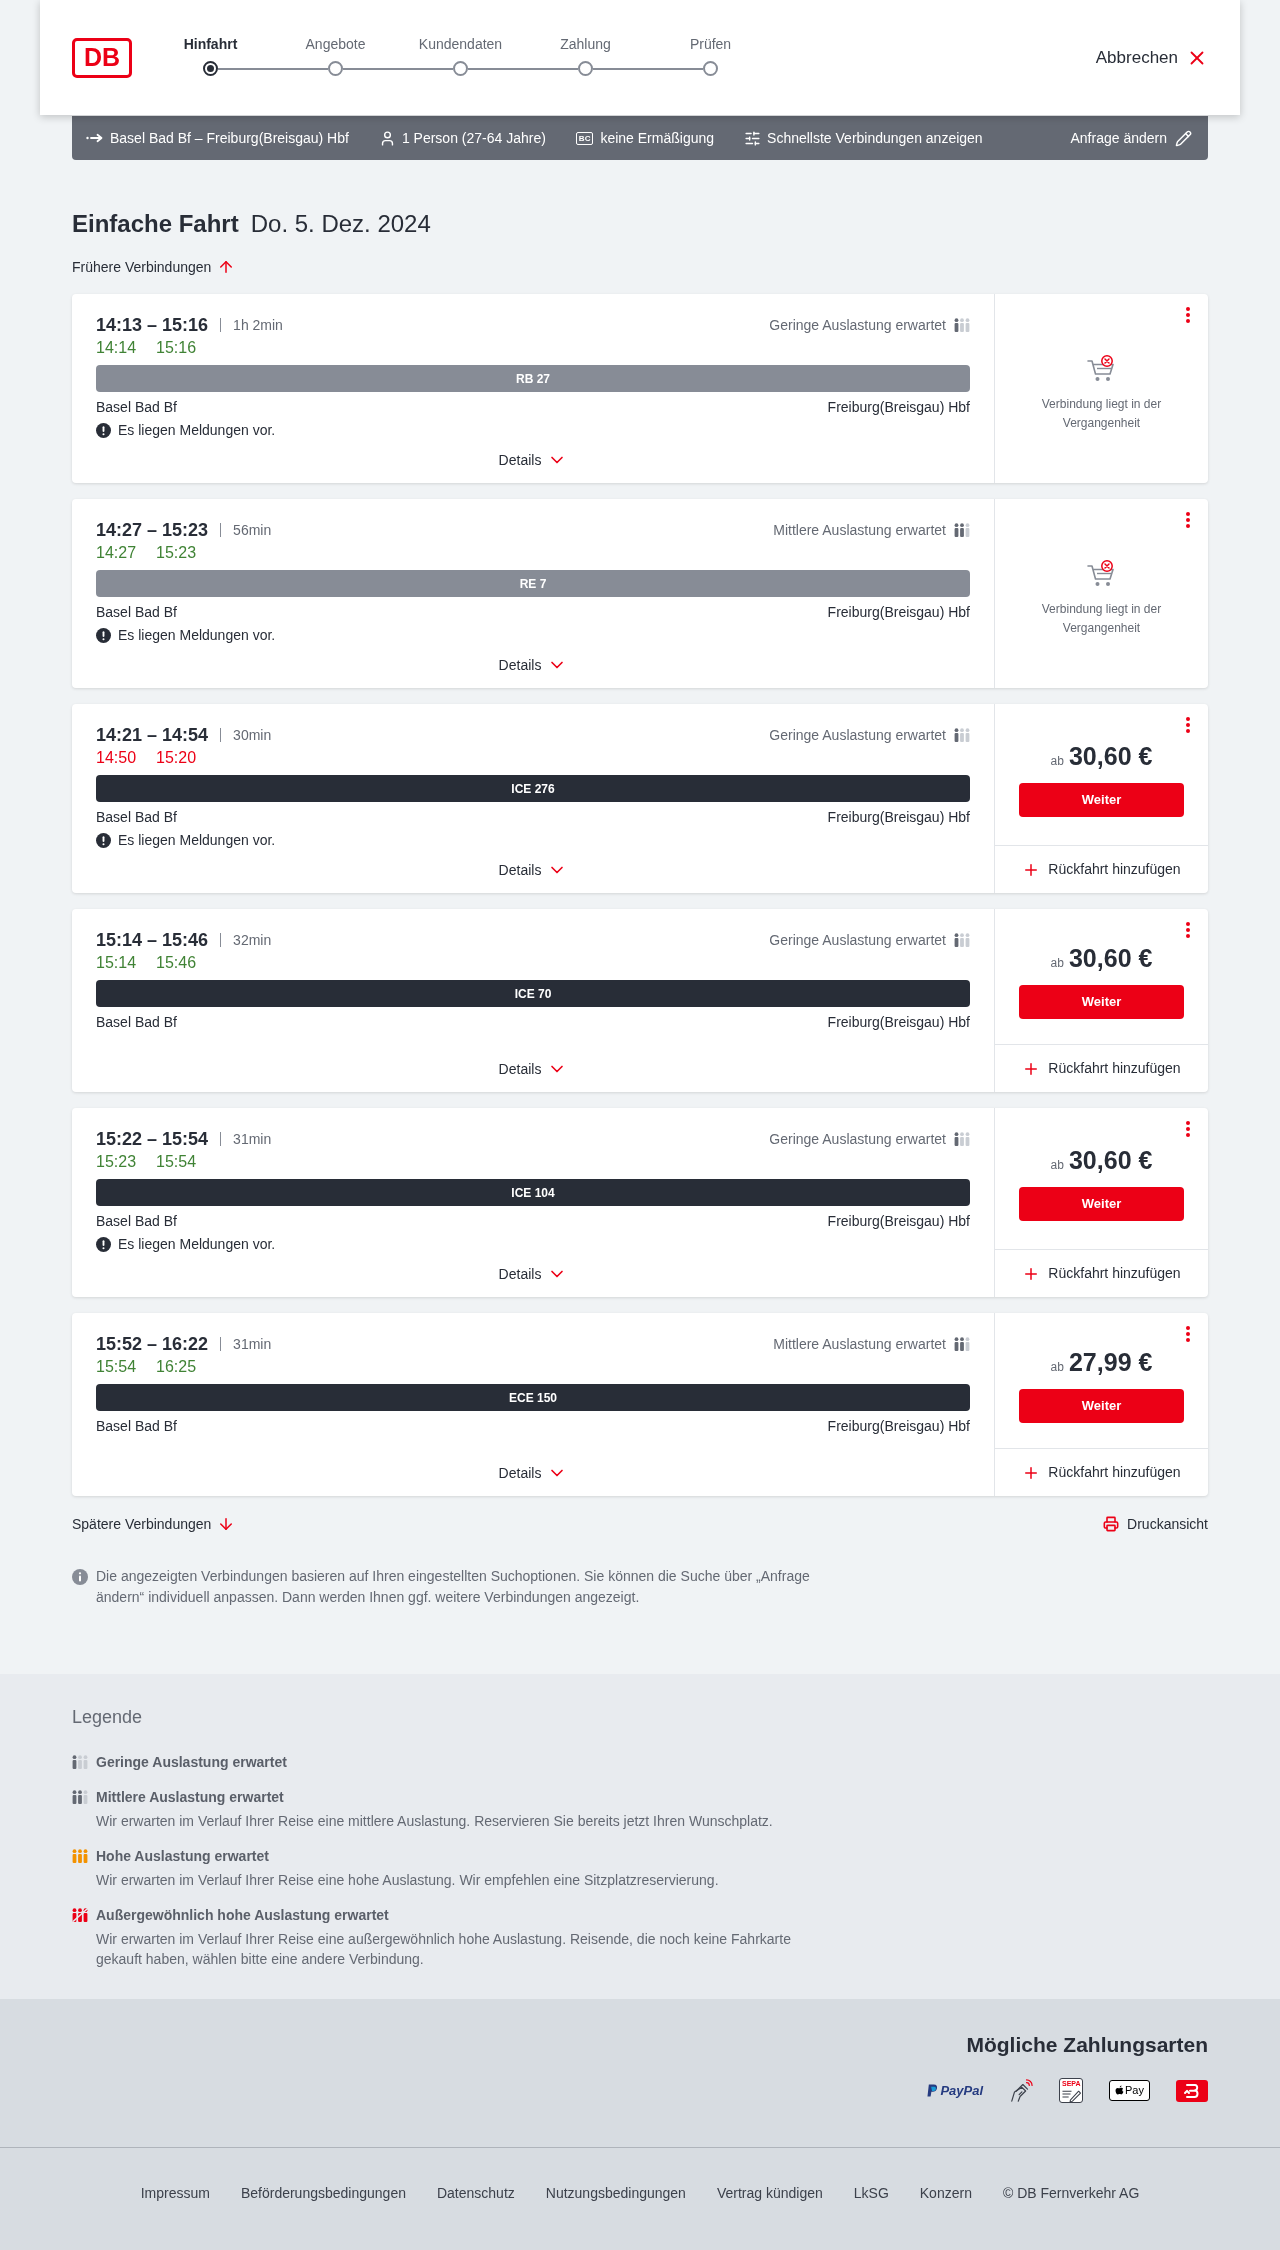 Image resolution: width=1280 pixels, height=2250 pixels. I want to click on actual-departure-time: 14:27, so click(116, 553).